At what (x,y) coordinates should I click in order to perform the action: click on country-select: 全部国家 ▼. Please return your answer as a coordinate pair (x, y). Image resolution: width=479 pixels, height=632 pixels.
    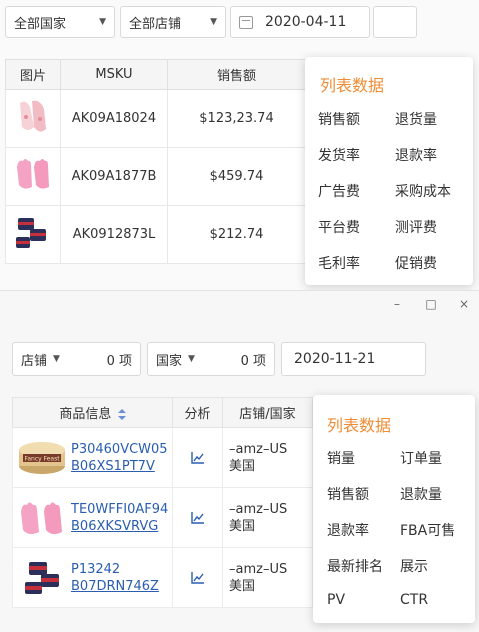
    Looking at the image, I should click on (60, 22).